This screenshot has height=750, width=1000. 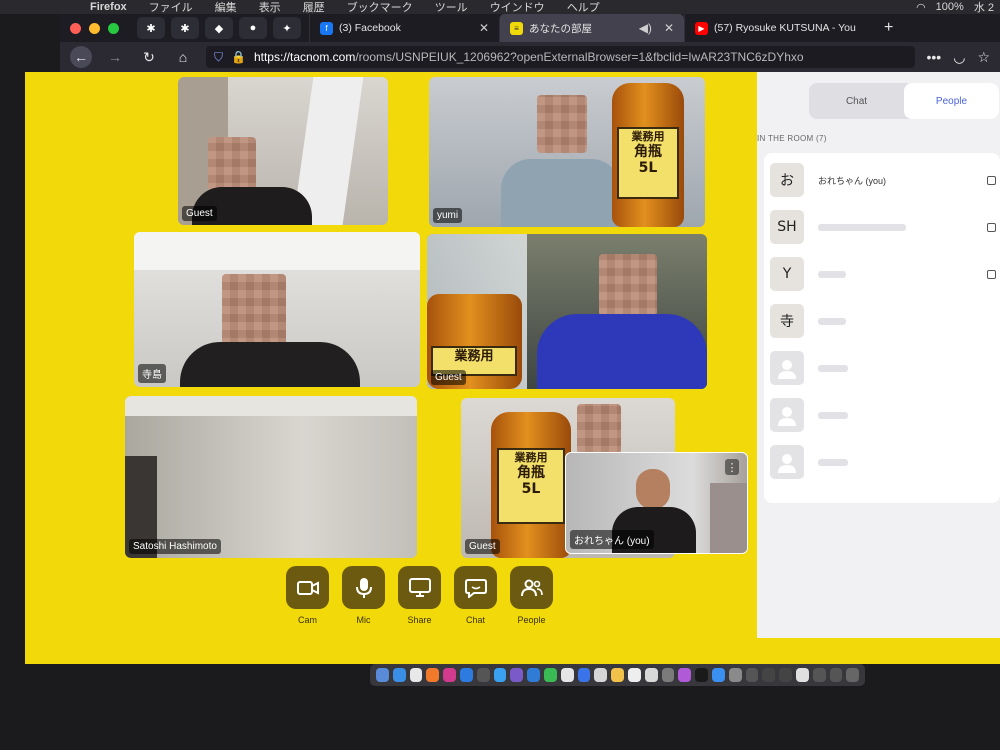 What do you see at coordinates (883, 274) in the screenshot?
I see `list-item: Y` at bounding box center [883, 274].